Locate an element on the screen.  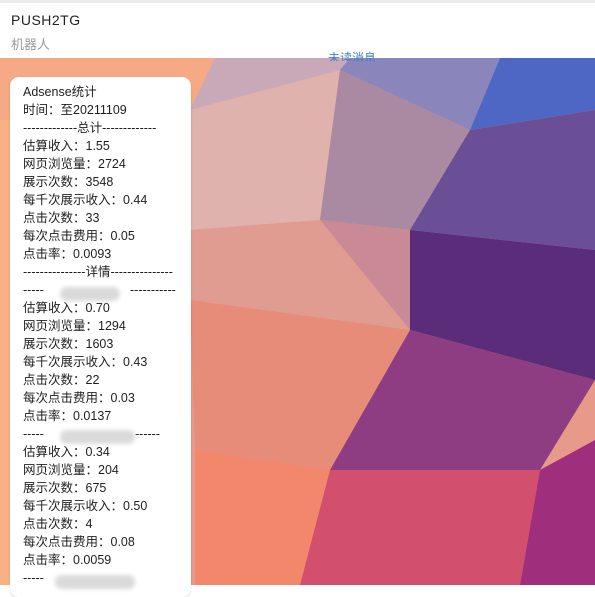
message-line: 每千次展示收入：0.43 is located at coordinates (85, 362).